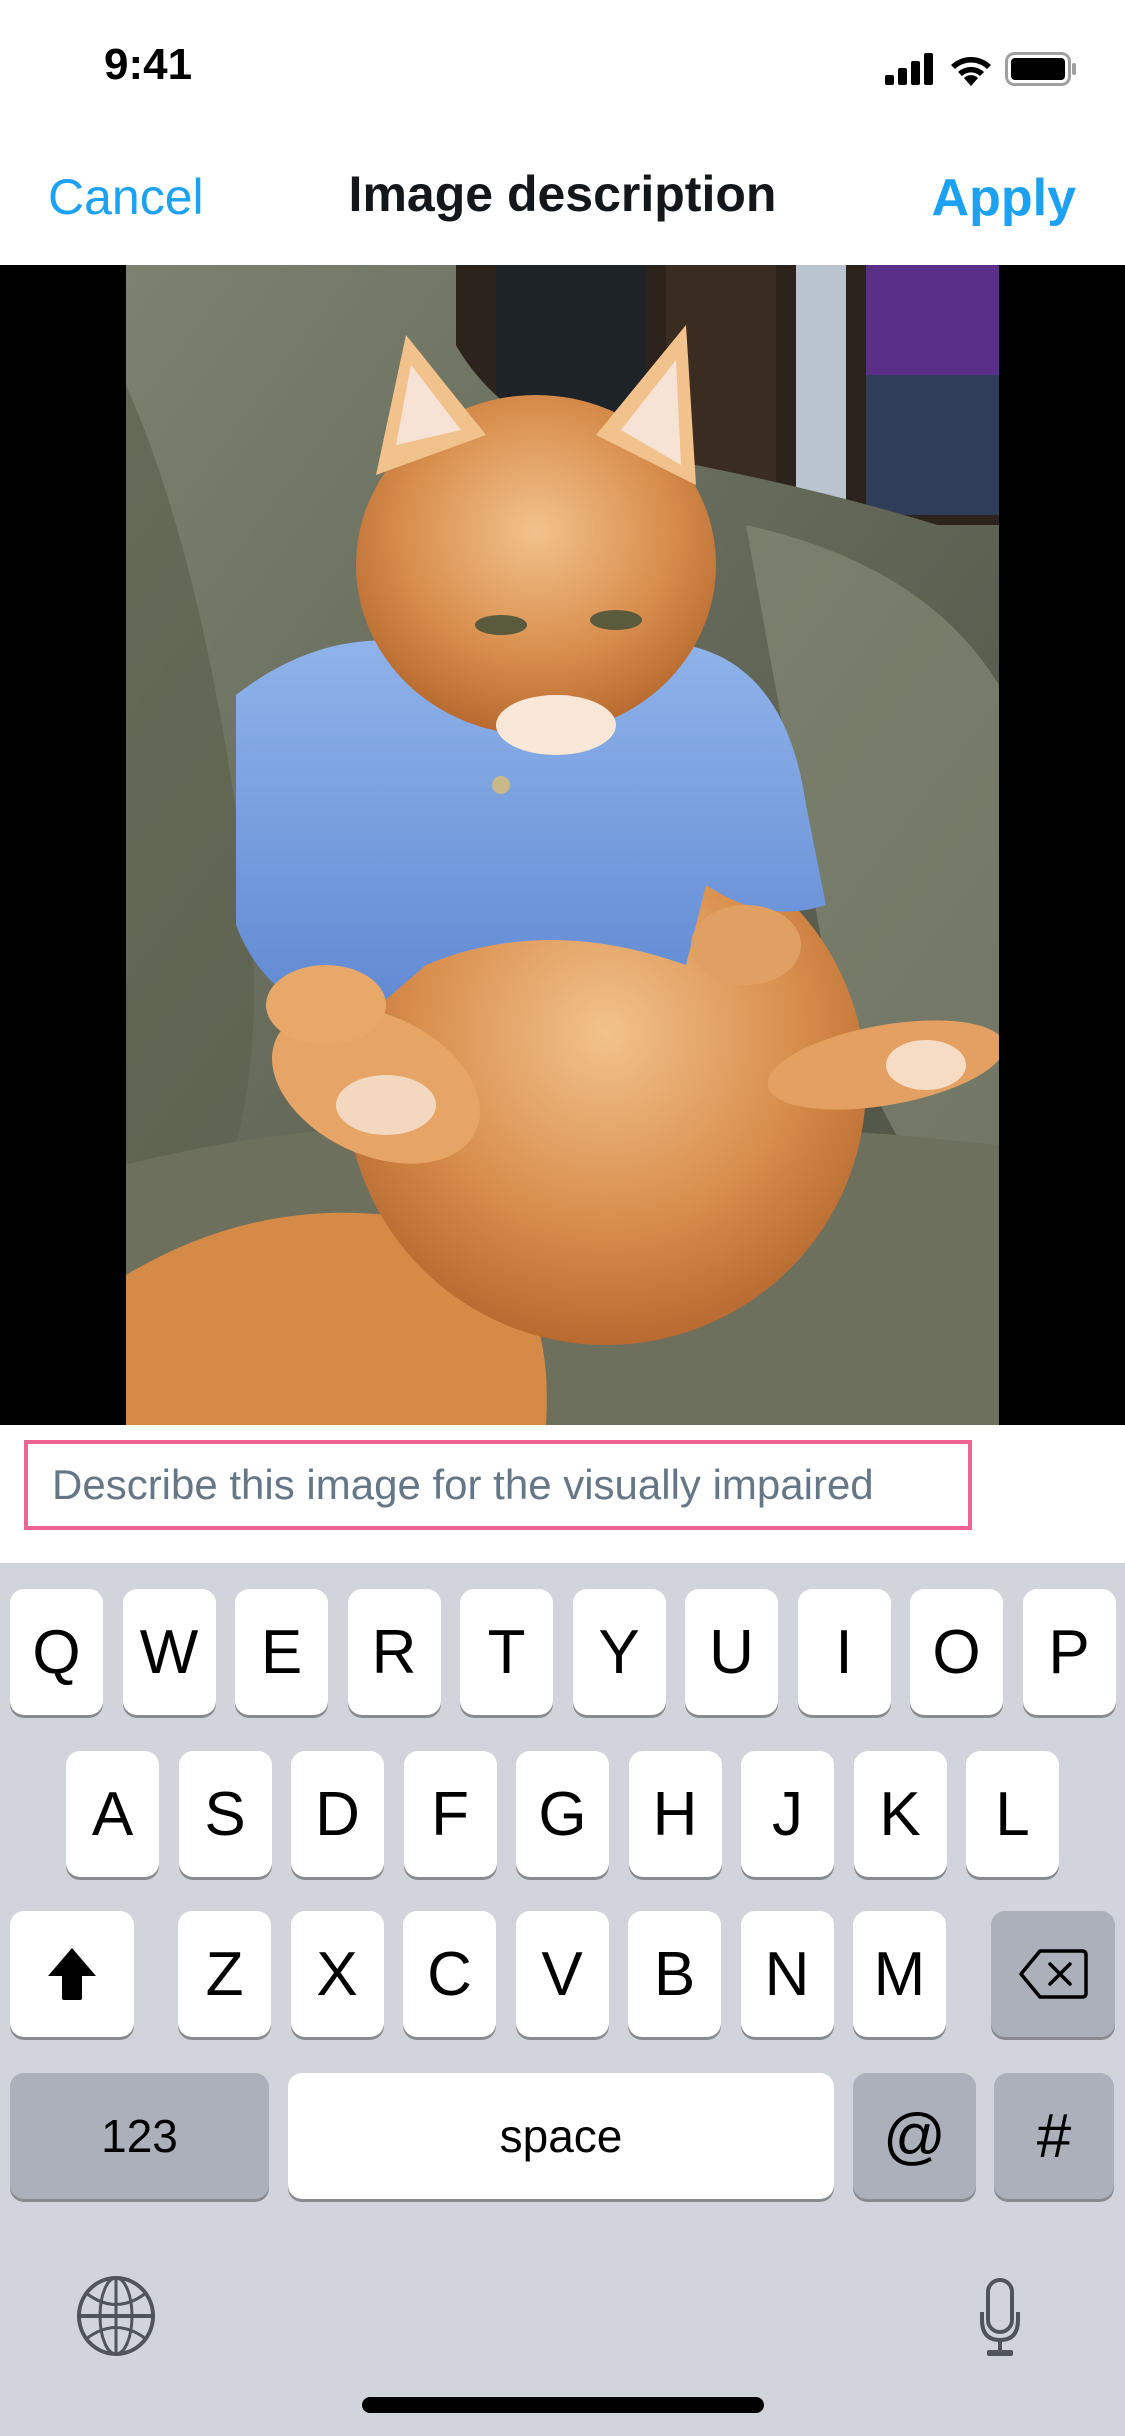 This screenshot has height=2436, width=1125. I want to click on description-area, so click(562, 1494).